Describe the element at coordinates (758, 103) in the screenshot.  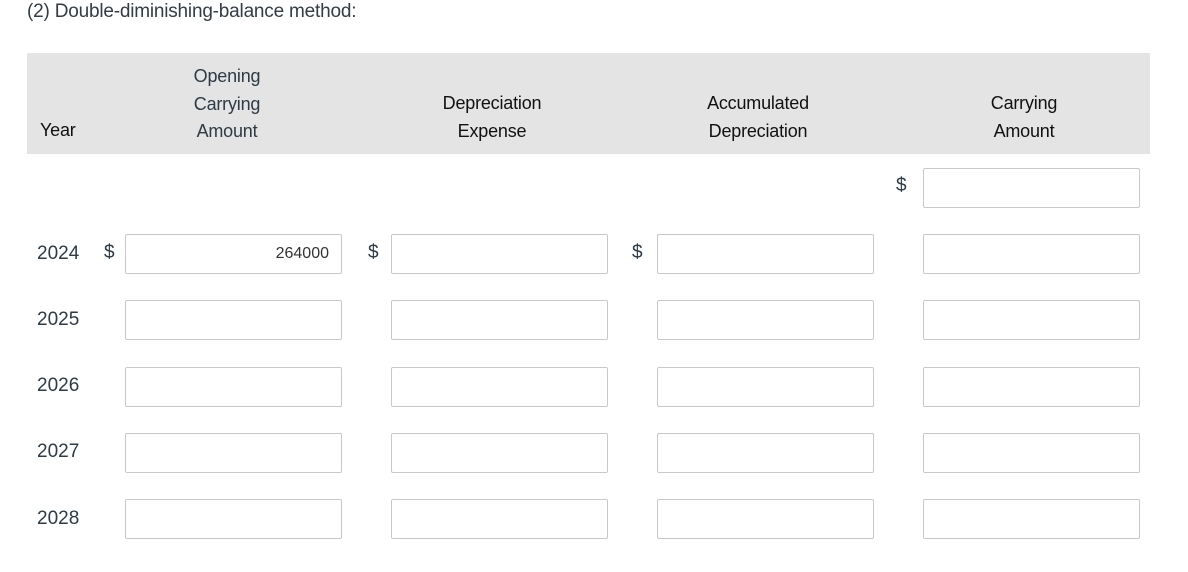
I see `header-accumulated-line1: Accumulated` at that location.